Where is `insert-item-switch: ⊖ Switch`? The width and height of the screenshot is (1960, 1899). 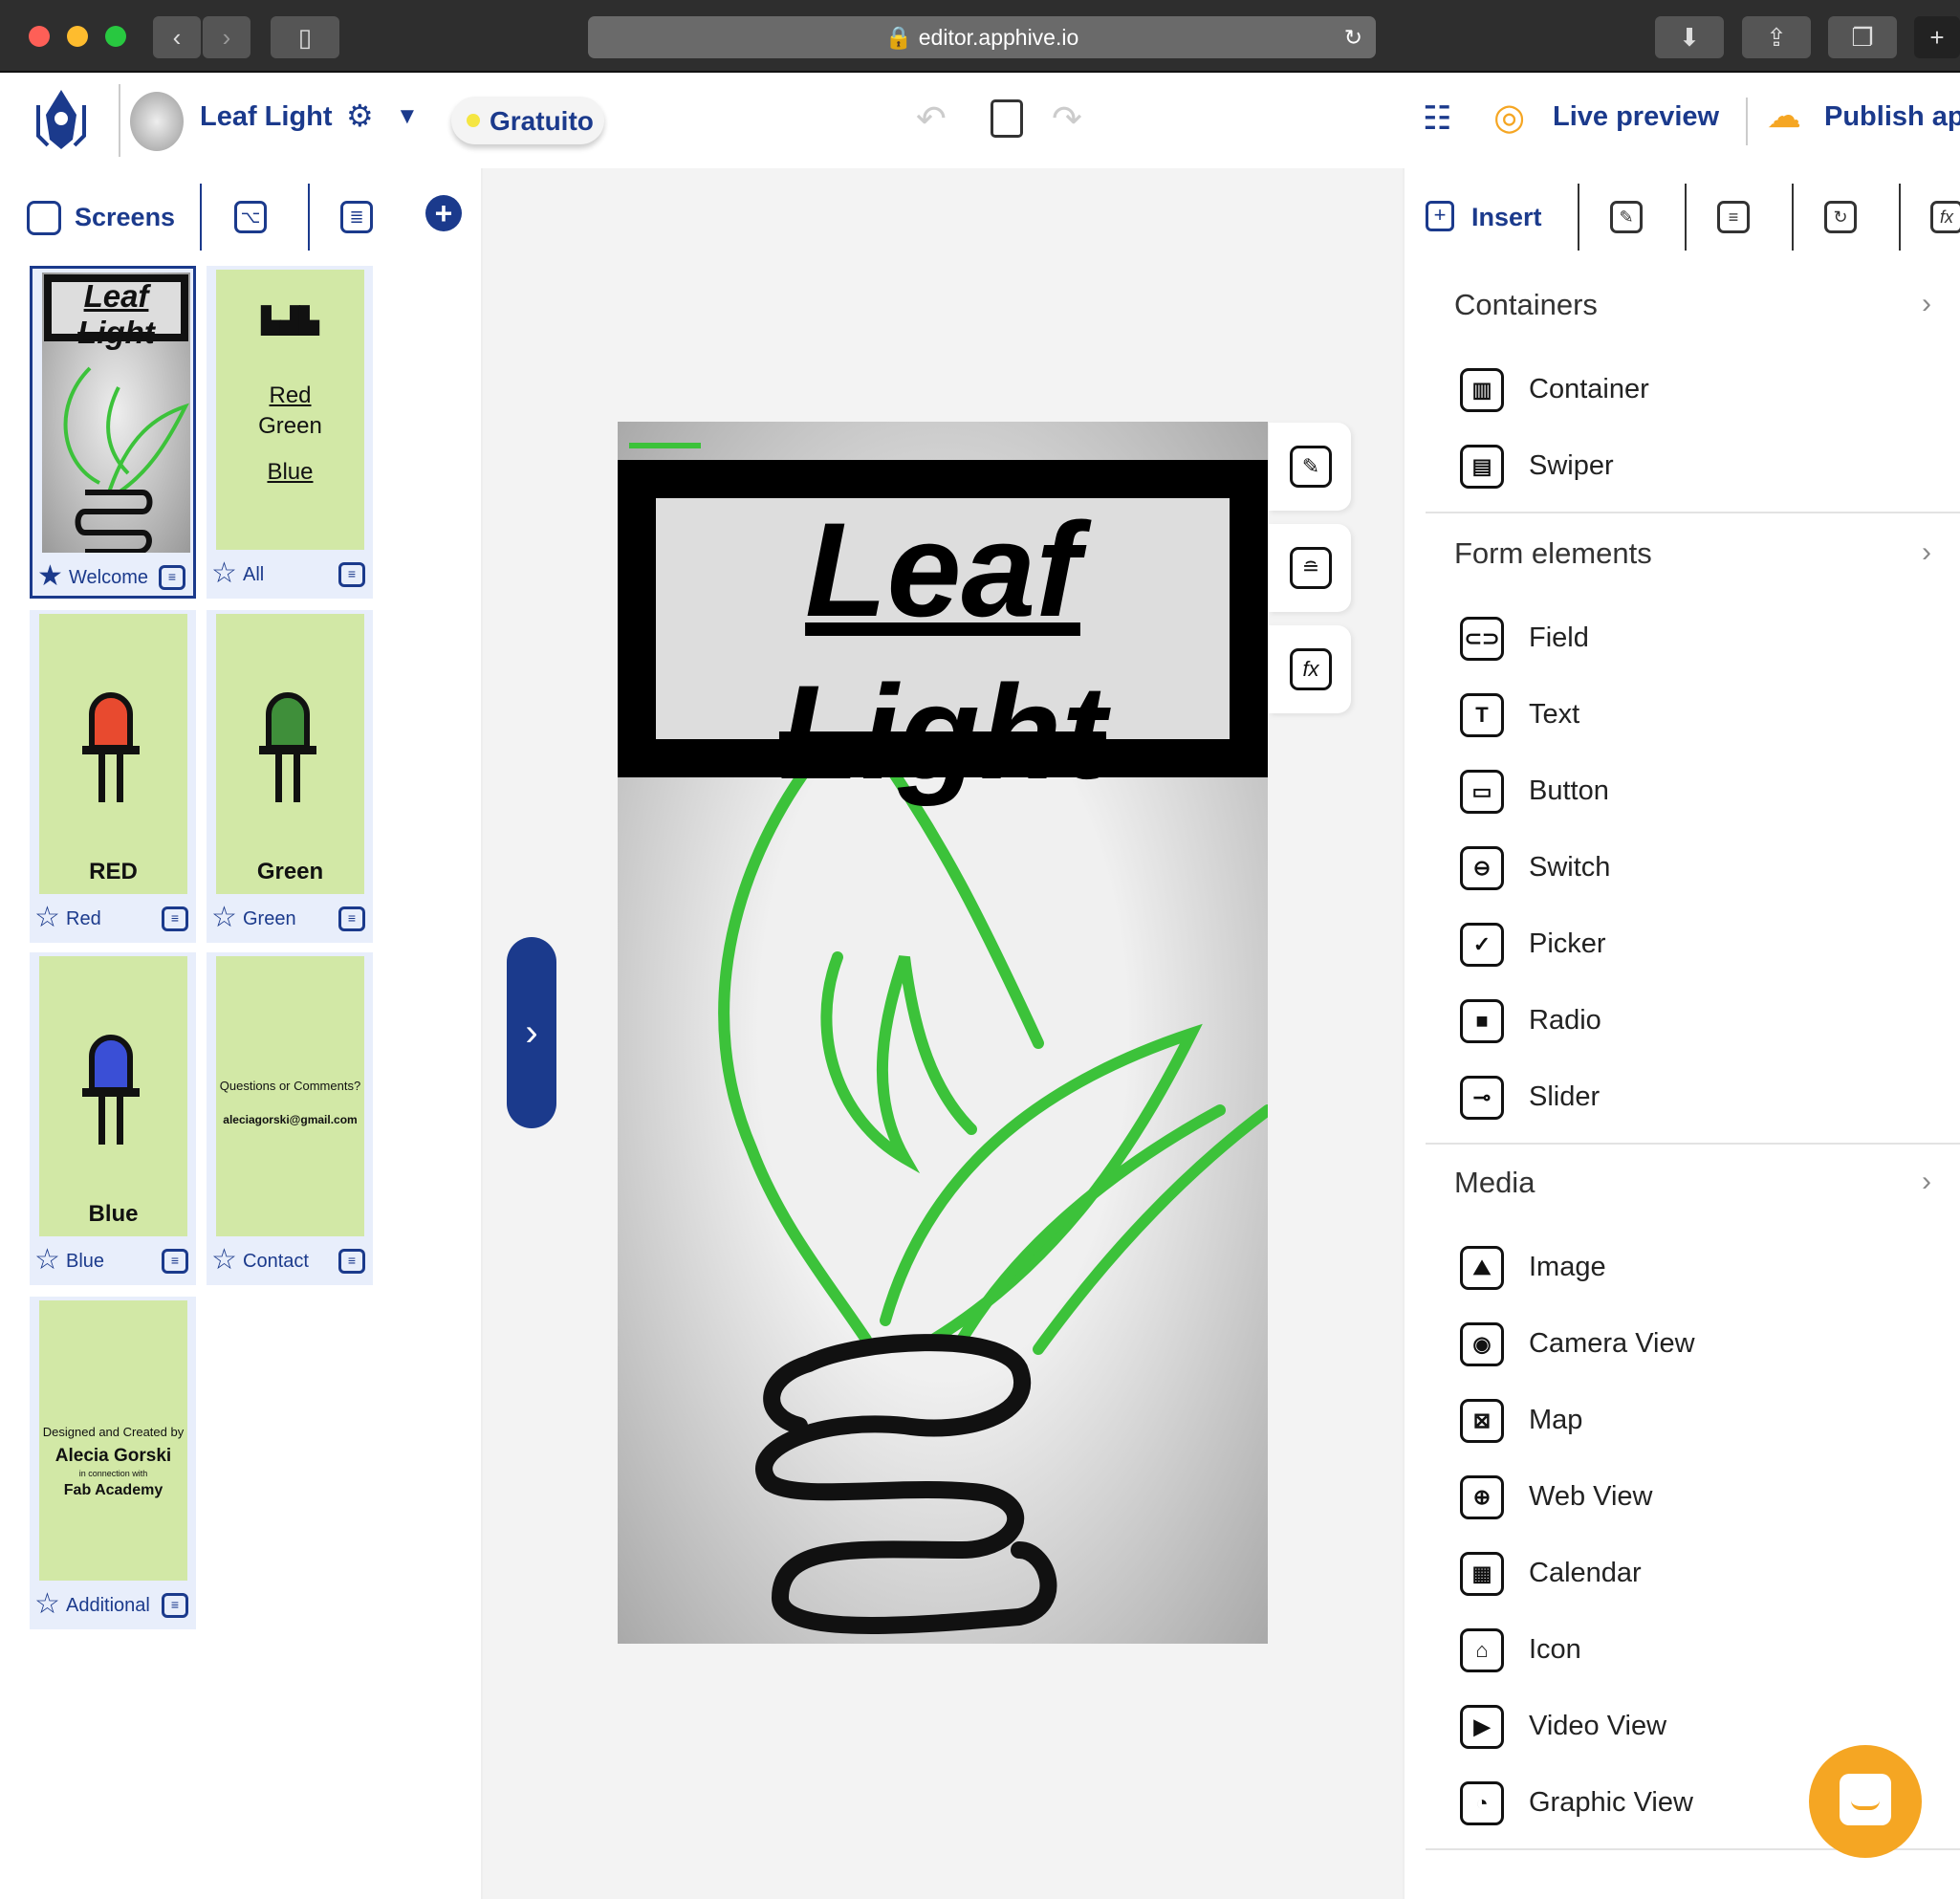
insert-item-switch: ⊖ Switch is located at coordinates (1651, 873).